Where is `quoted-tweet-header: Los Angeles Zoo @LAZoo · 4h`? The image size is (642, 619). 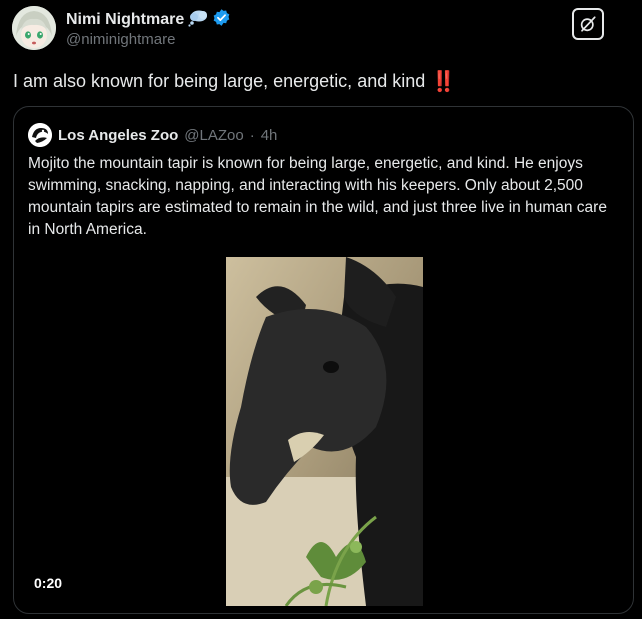 quoted-tweet-header: Los Angeles Zoo @LAZoo · 4h is located at coordinates (152, 135).